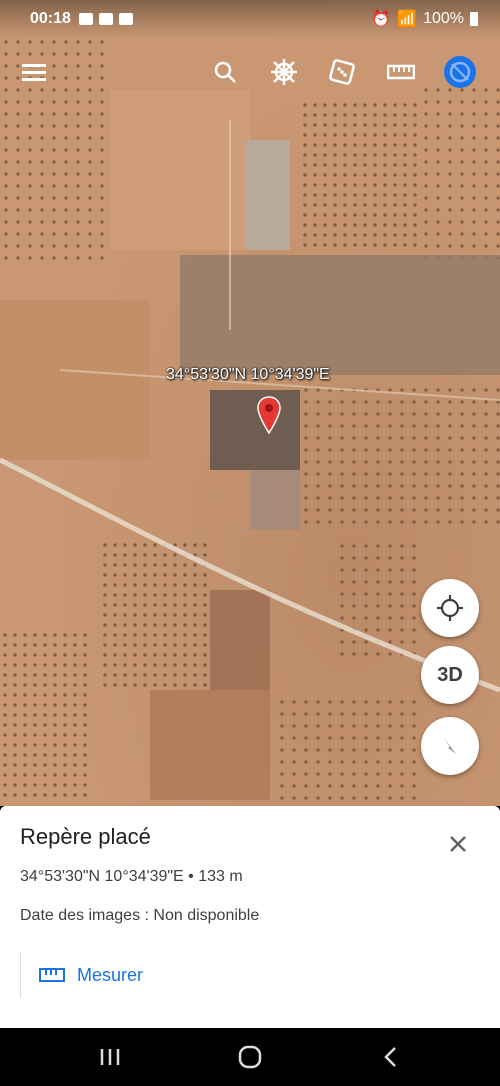  Describe the element at coordinates (131, 876) in the screenshot. I see `placemark-coordinates: 34°53'30"N 10°34'39"E • 133 m` at that location.